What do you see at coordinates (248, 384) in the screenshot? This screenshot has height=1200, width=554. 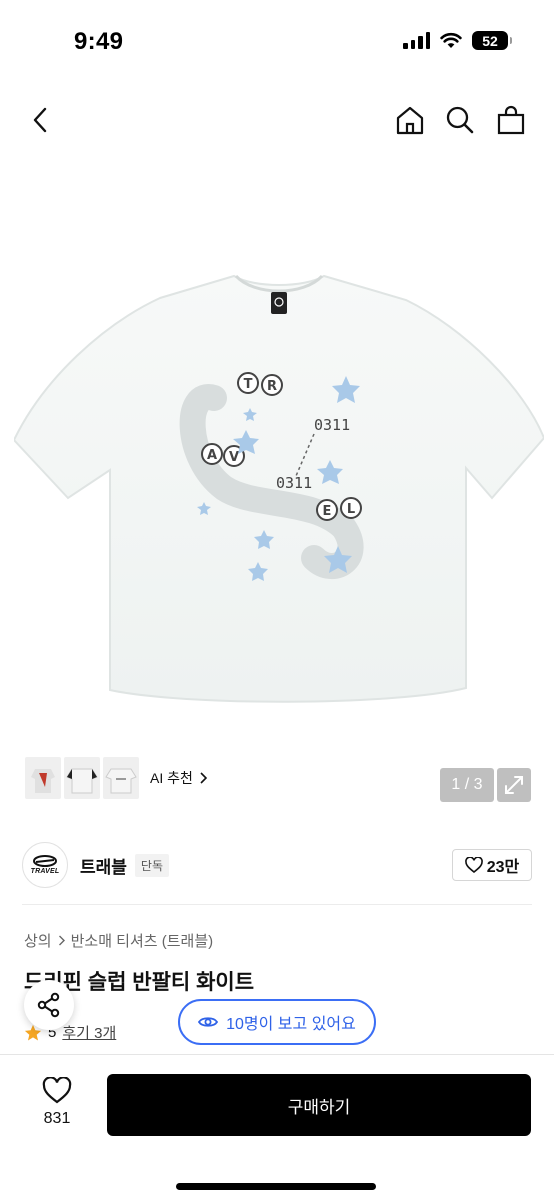 I see `svg-text: T` at bounding box center [248, 384].